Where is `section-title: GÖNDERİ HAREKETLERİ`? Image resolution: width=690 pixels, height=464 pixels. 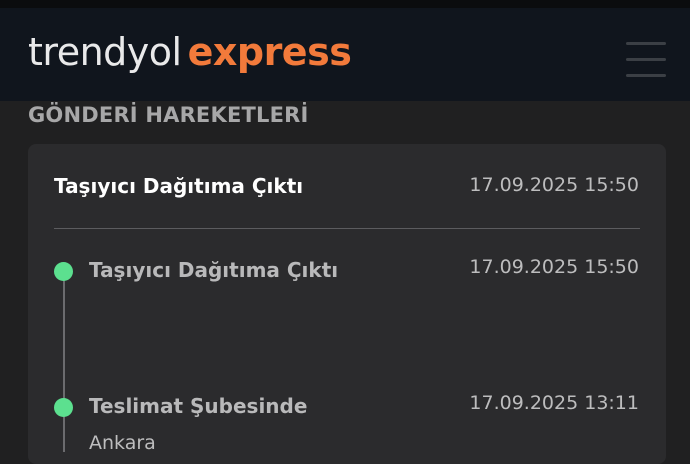
section-title: GÖNDERİ HAREKETLERİ is located at coordinates (168, 115).